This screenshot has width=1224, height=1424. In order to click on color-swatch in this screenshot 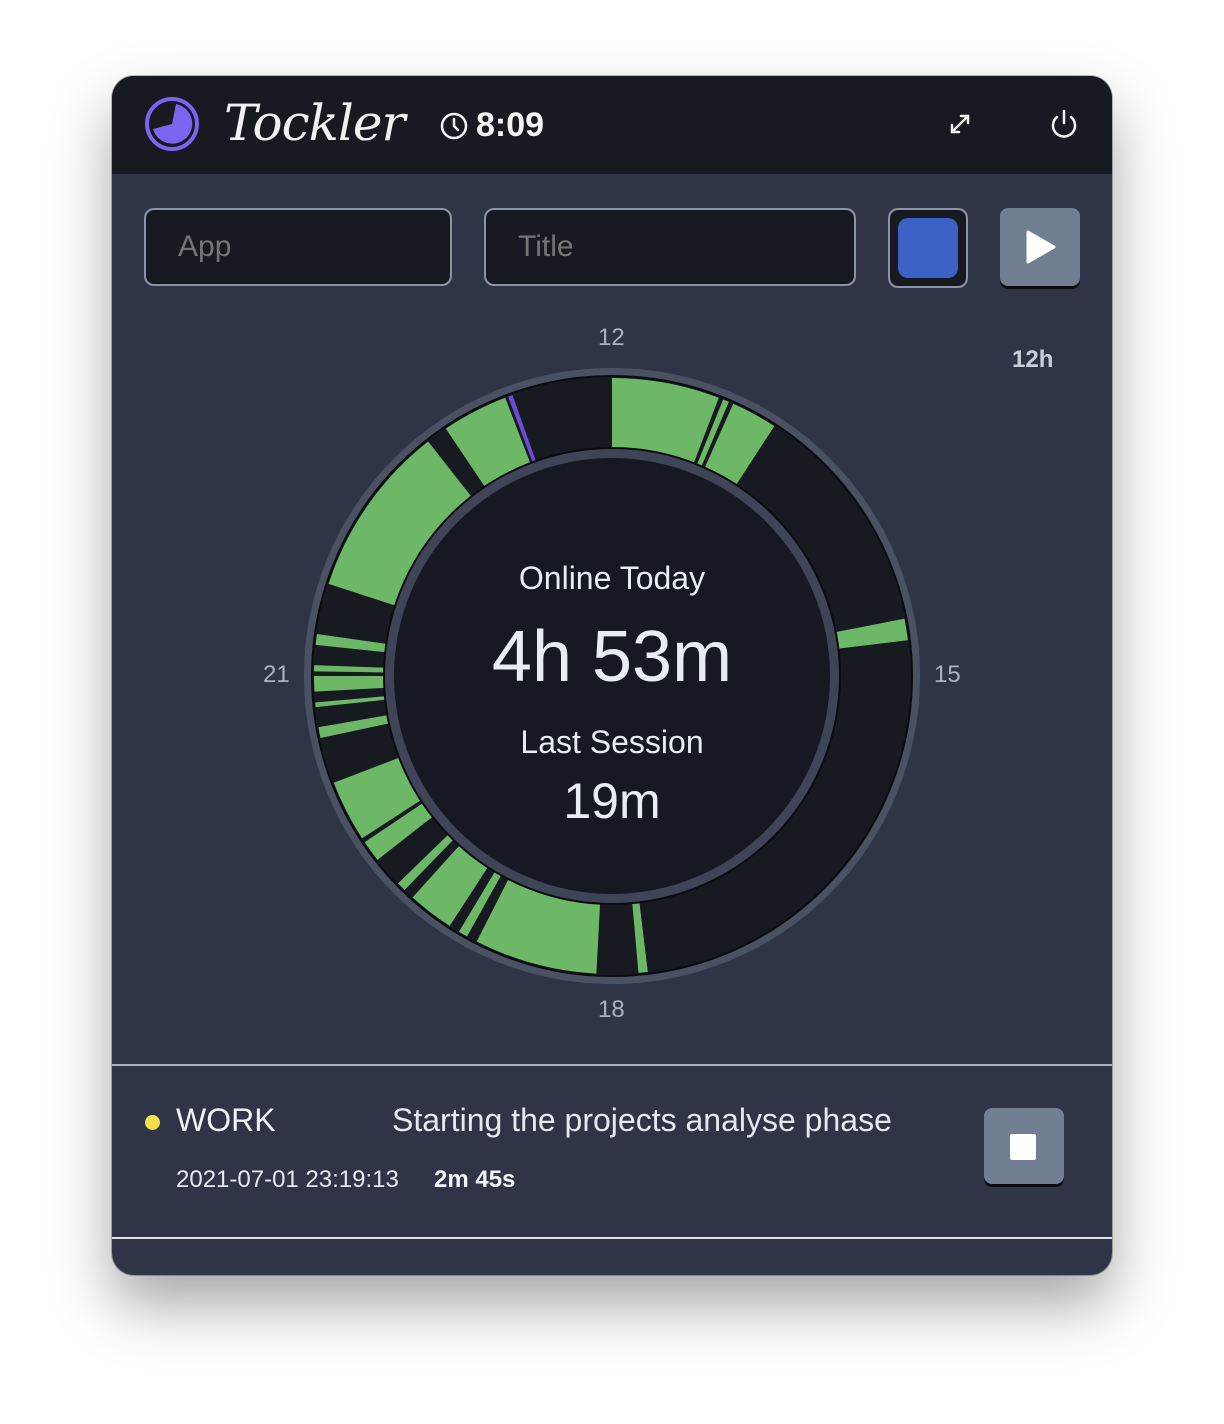, I will do `click(928, 248)`.